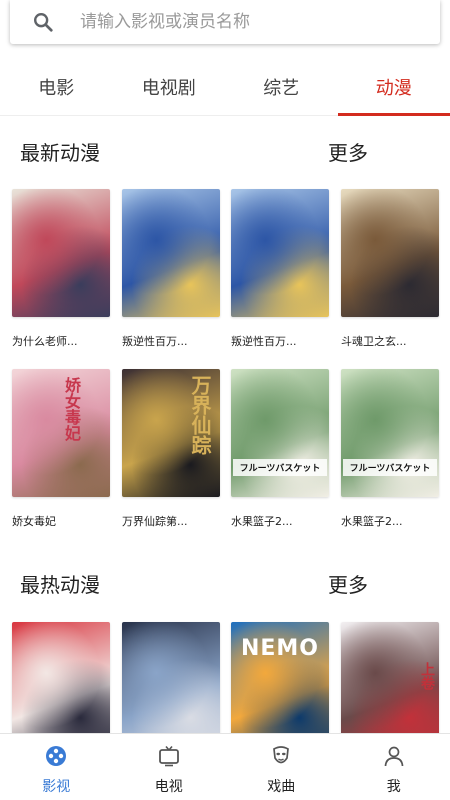 This screenshot has height=800, width=450. What do you see at coordinates (168, 787) in the screenshot?
I see `nav-label: 电视` at bounding box center [168, 787].